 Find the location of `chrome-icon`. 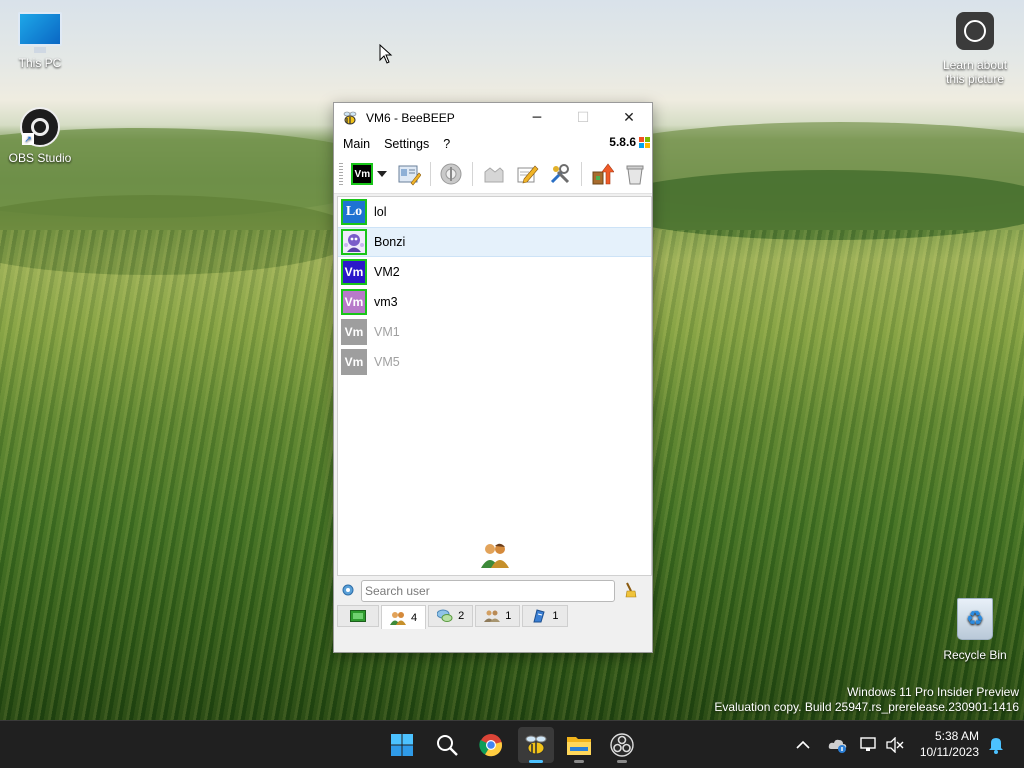

chrome-icon is located at coordinates (491, 745).